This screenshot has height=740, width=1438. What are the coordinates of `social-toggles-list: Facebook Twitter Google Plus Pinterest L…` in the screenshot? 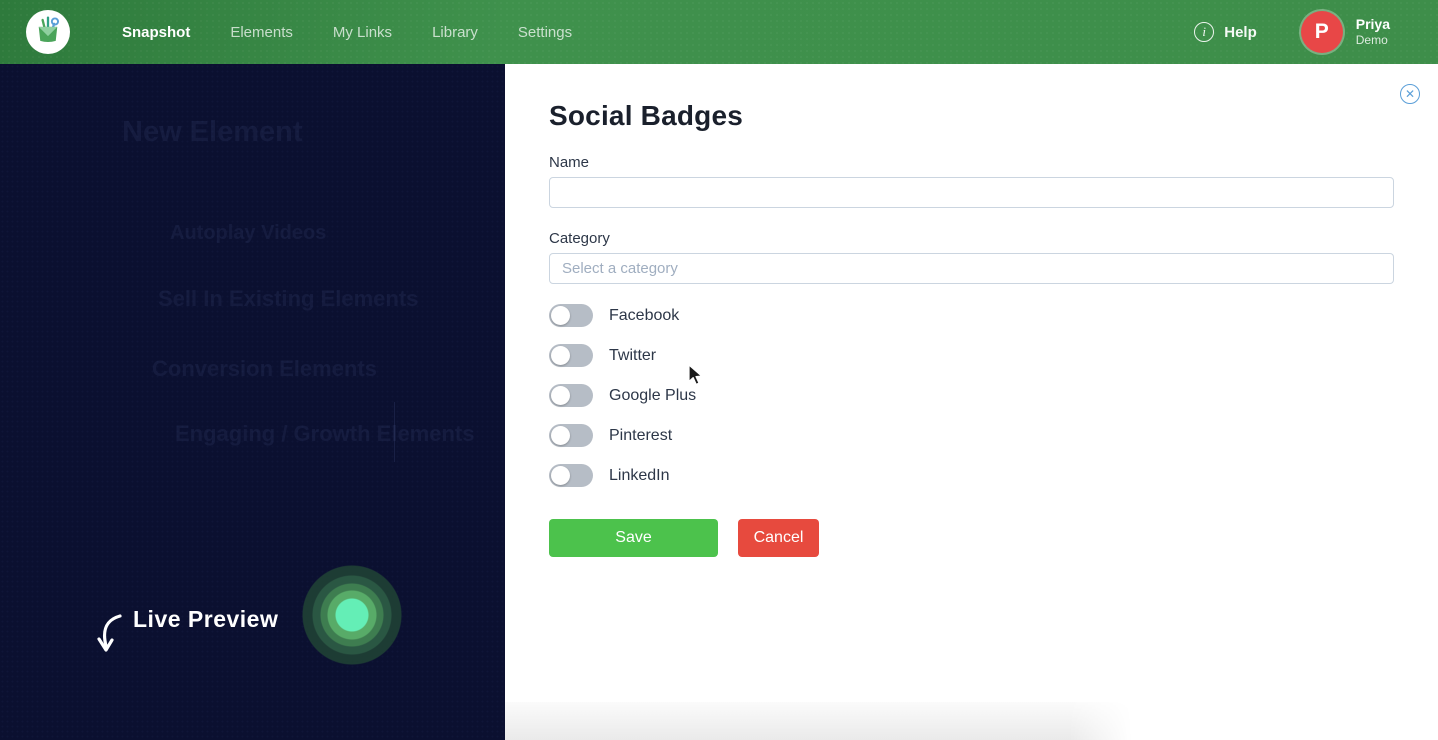 It's located at (971, 395).